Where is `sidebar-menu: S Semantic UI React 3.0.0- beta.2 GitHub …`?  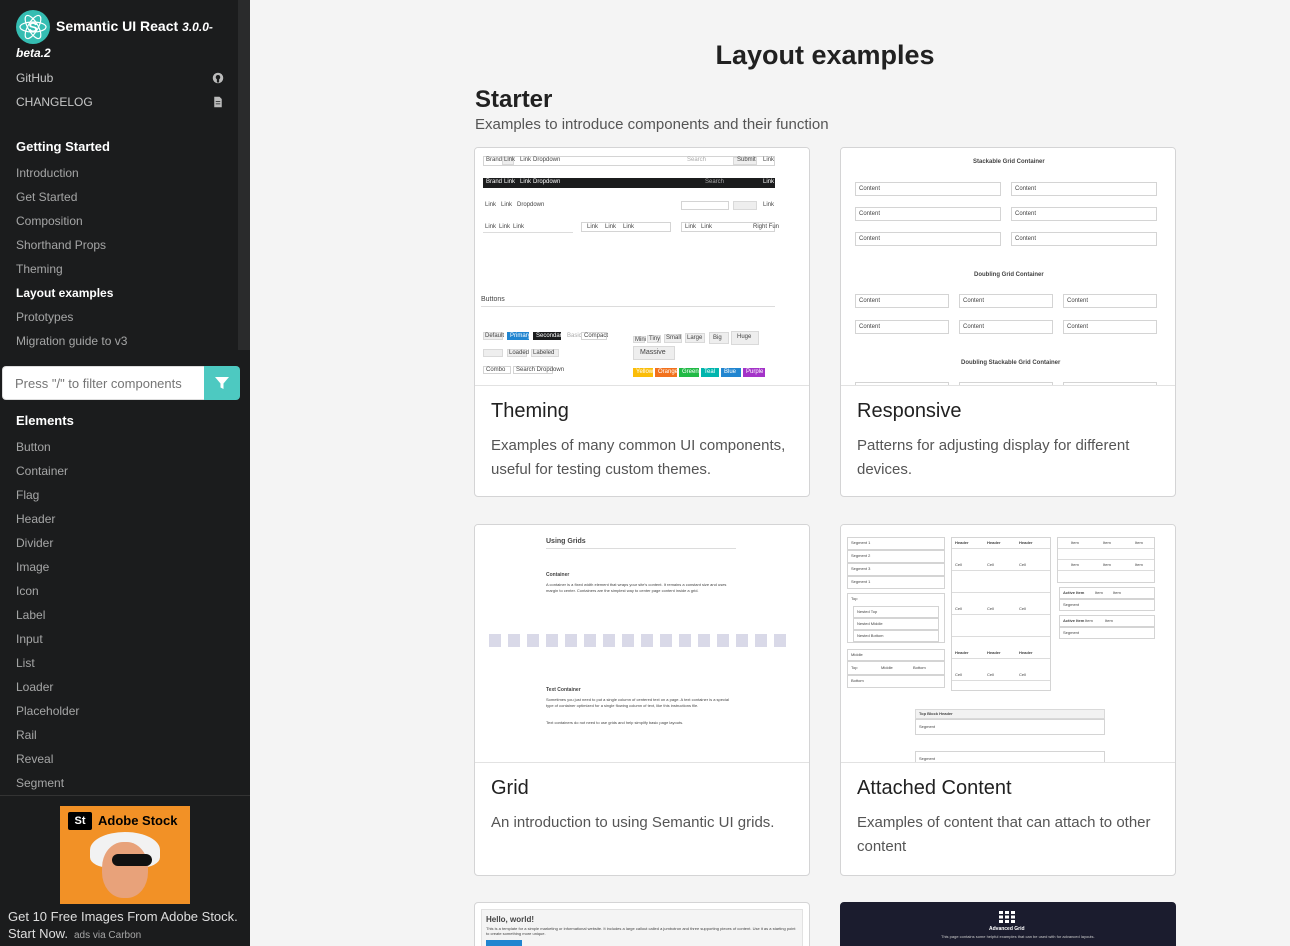 sidebar-menu: S Semantic UI React 3.0.0- beta.2 GitHub … is located at coordinates (119, 175).